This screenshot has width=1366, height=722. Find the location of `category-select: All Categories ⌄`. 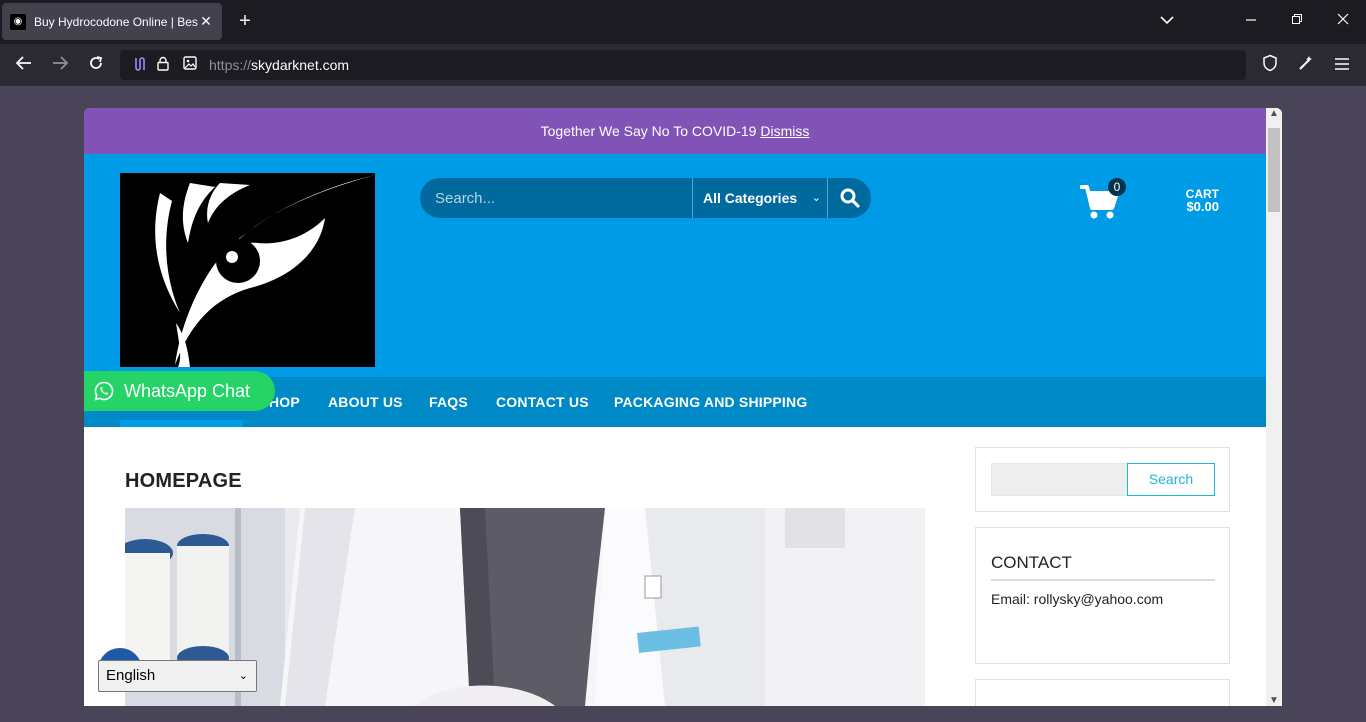

category-select: All Categories ⌄ is located at coordinates (760, 198).